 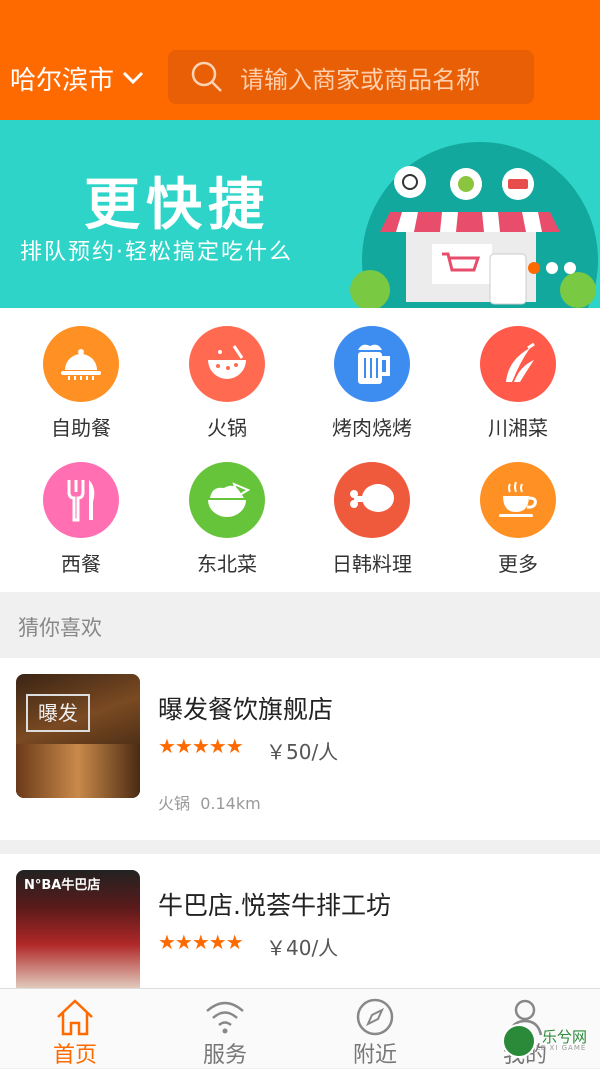 I want to click on category-label: 西餐, so click(x=81, y=564).